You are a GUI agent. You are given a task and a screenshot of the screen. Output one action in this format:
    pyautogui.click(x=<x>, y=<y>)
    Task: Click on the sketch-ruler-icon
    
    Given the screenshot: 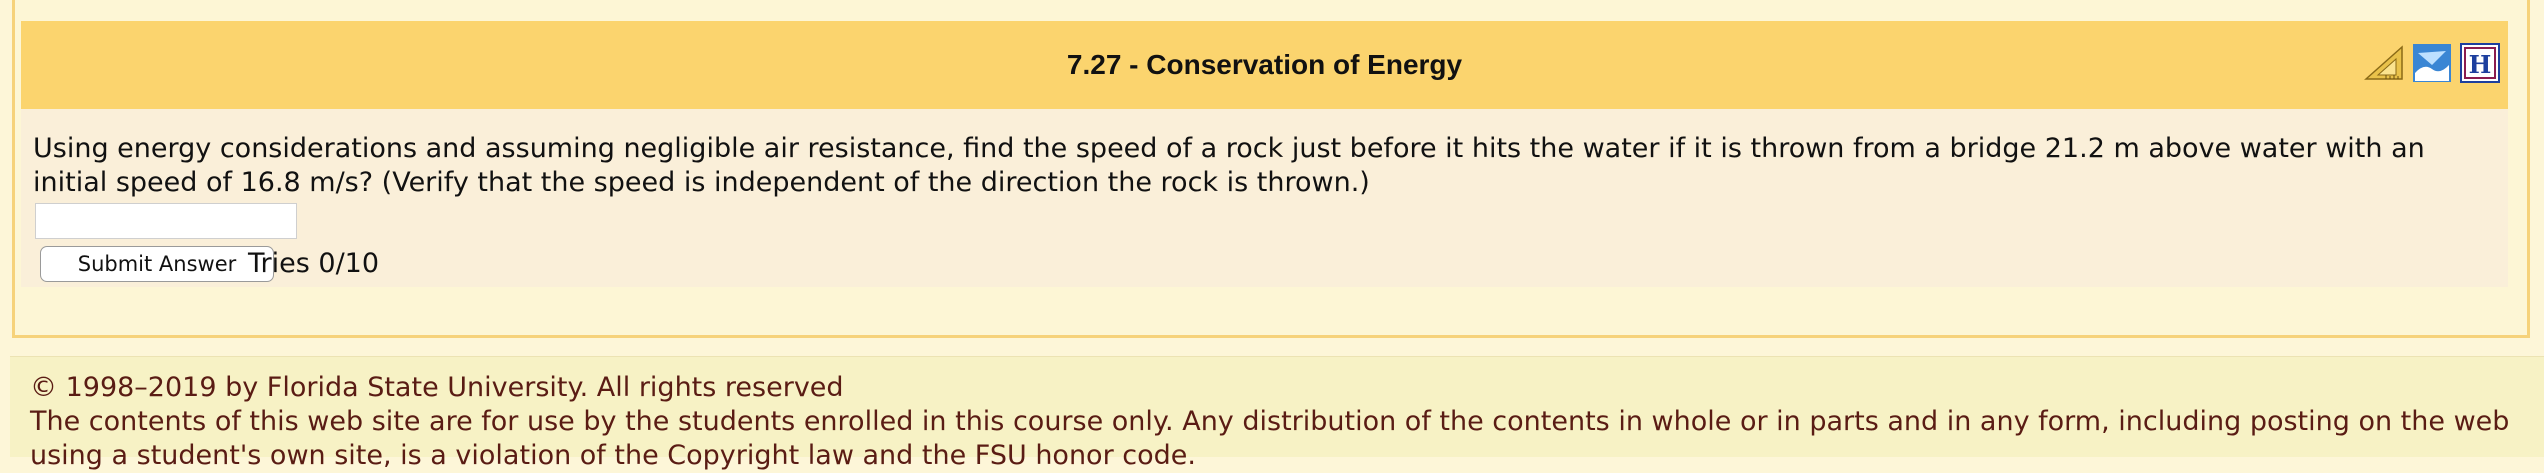 What is the action you would take?
    pyautogui.click(x=2384, y=63)
    